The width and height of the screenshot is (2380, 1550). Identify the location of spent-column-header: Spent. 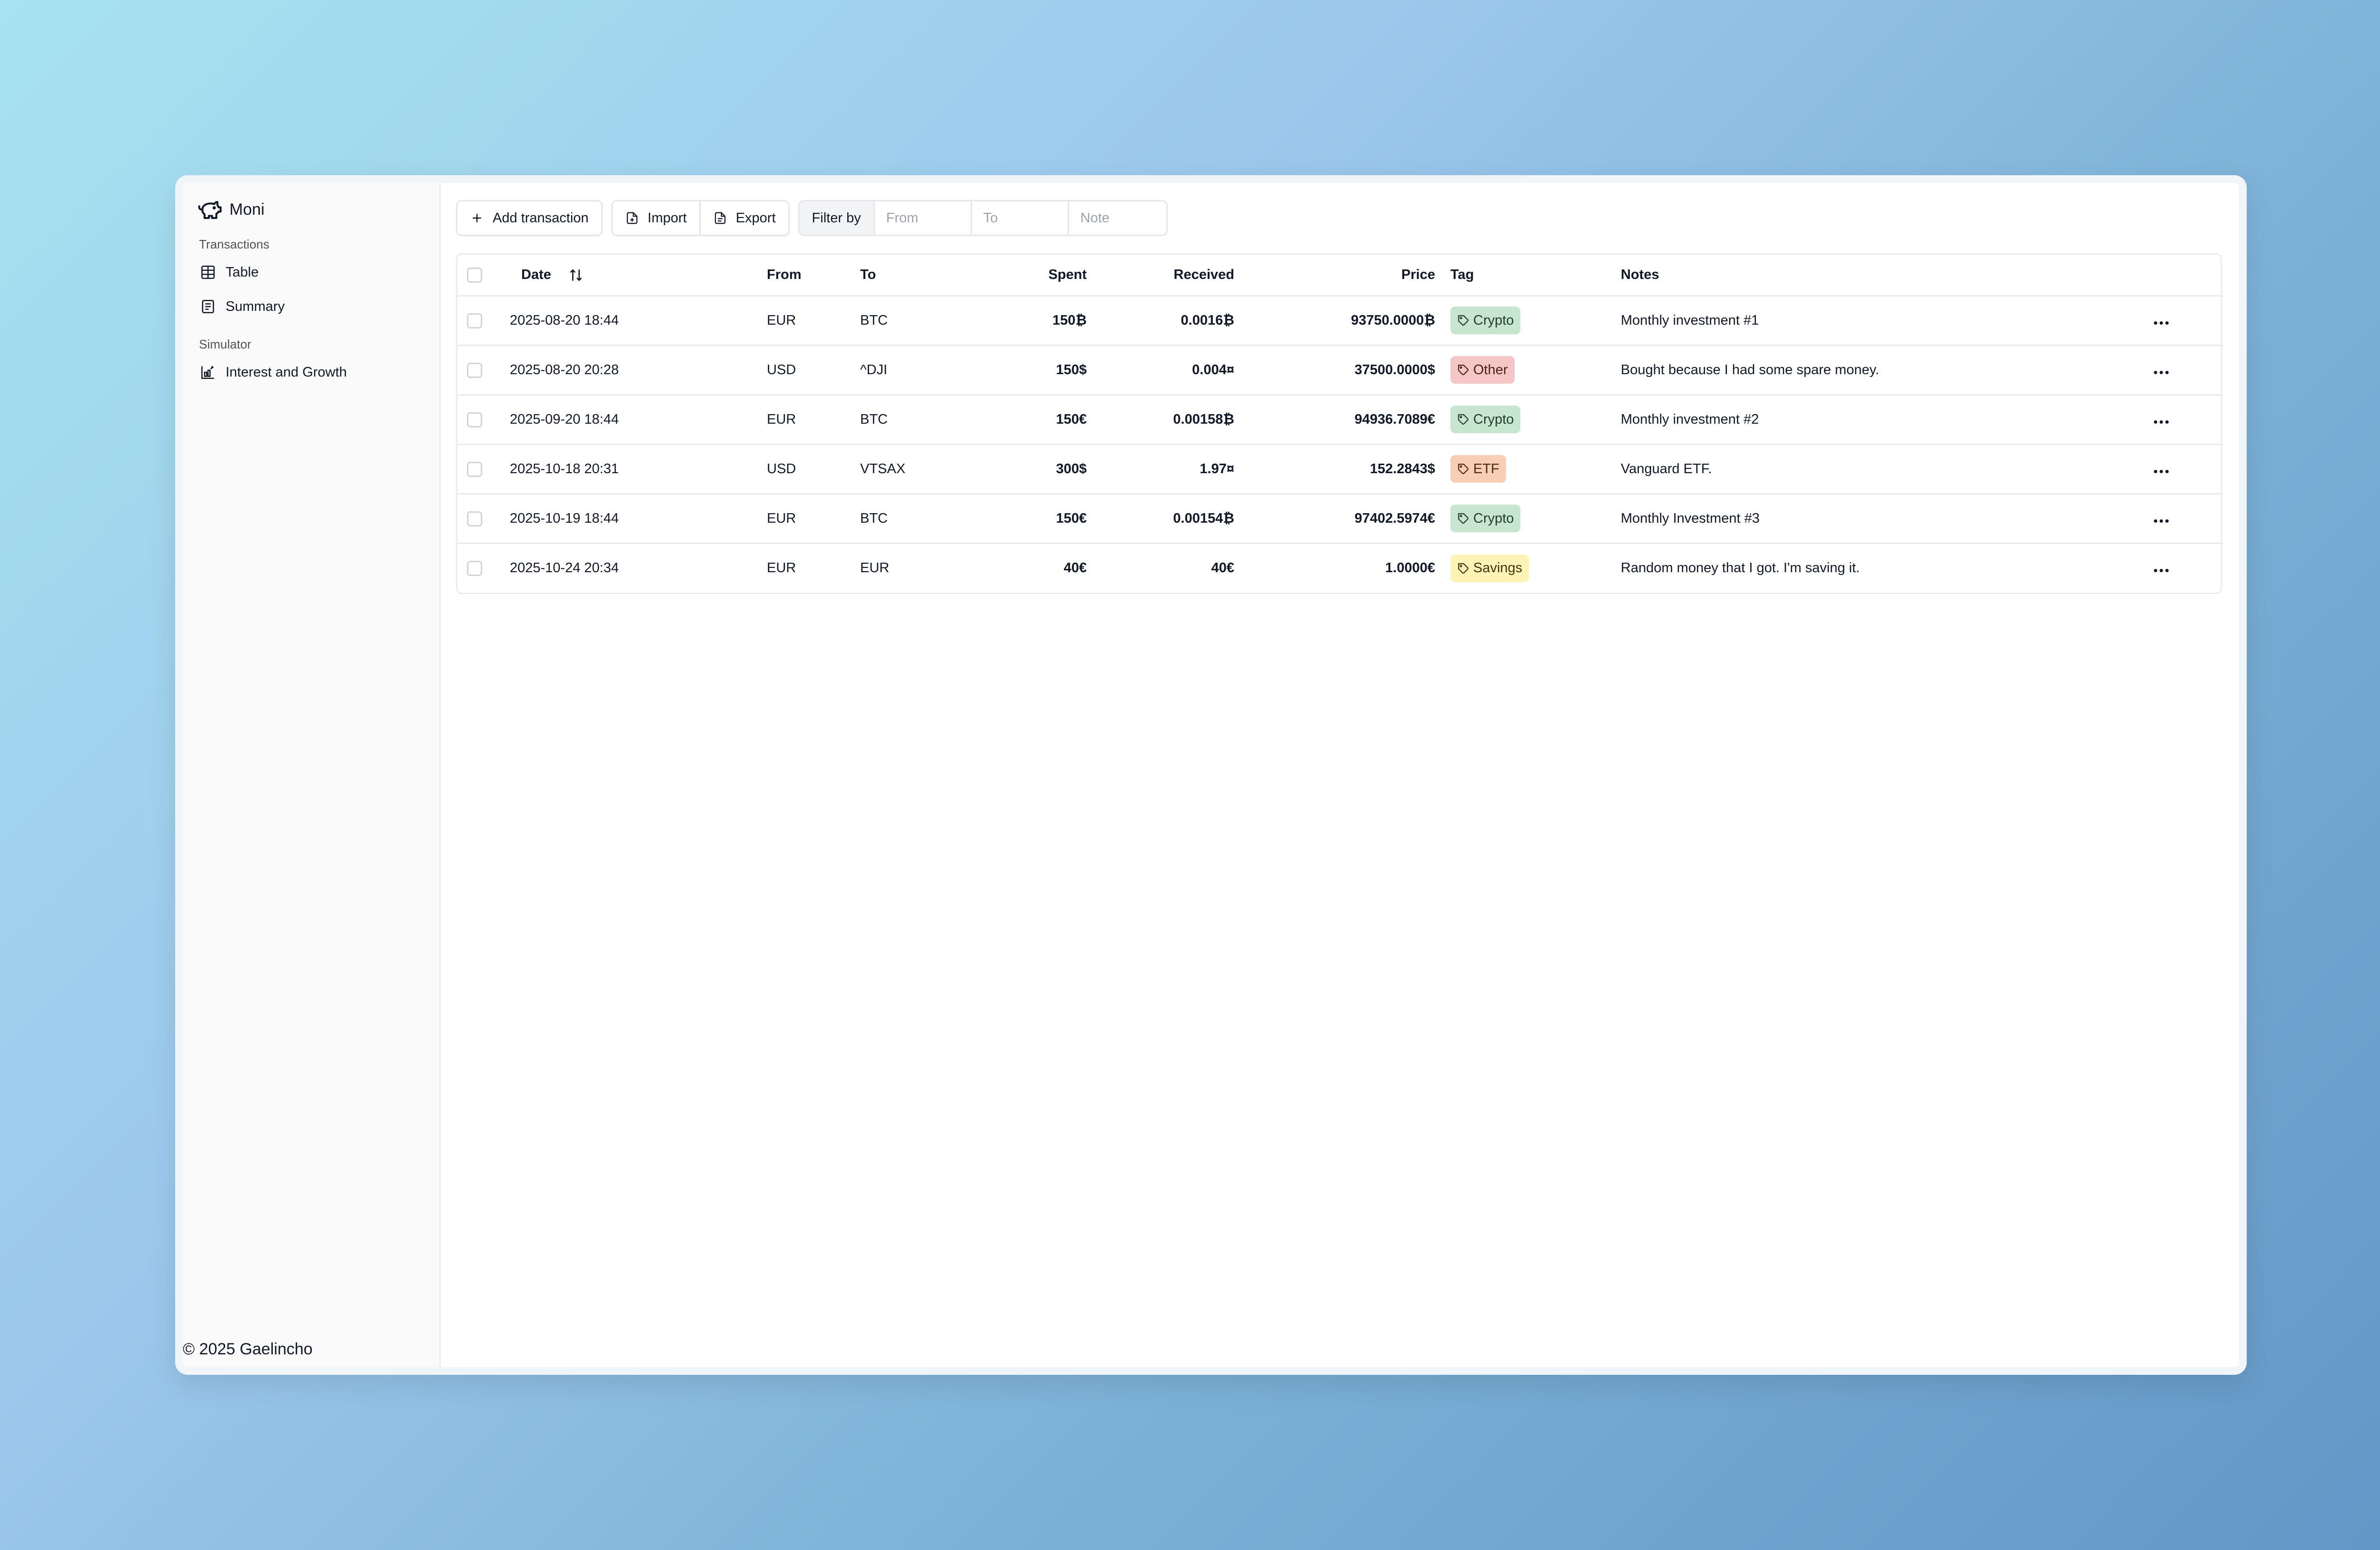
(1067, 274).